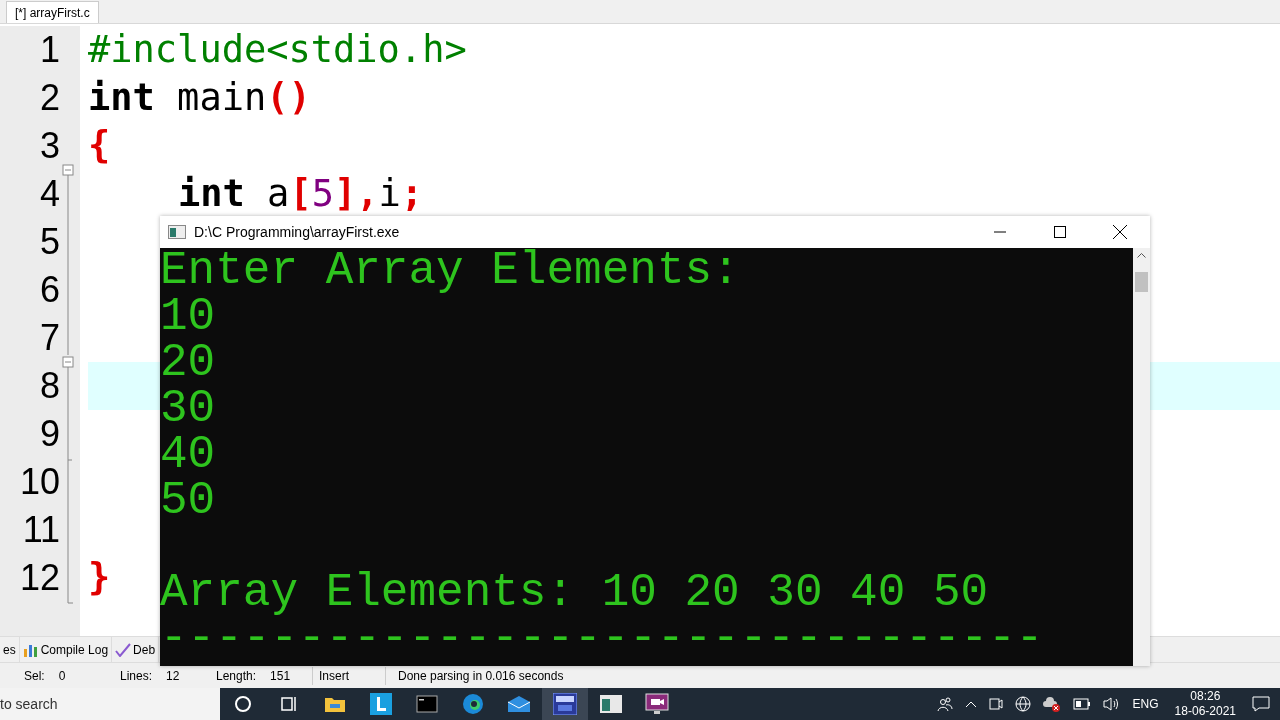 The image size is (1280, 720). What do you see at coordinates (30, 649) in the screenshot?
I see `bar-chart-icon` at bounding box center [30, 649].